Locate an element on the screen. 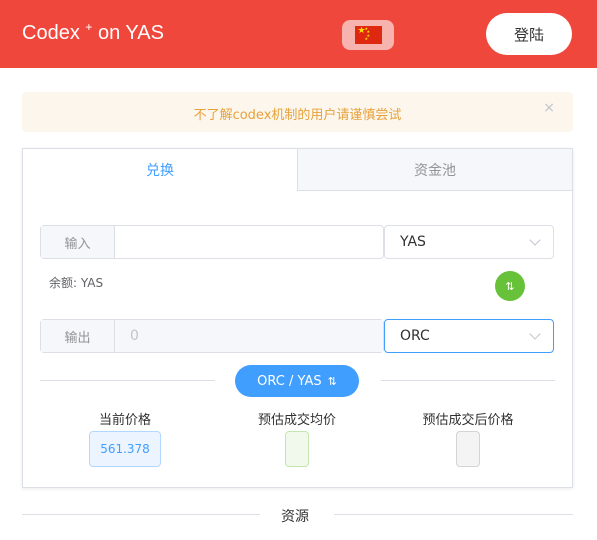  avg-price-label: 预估成交均价 is located at coordinates (296, 420).